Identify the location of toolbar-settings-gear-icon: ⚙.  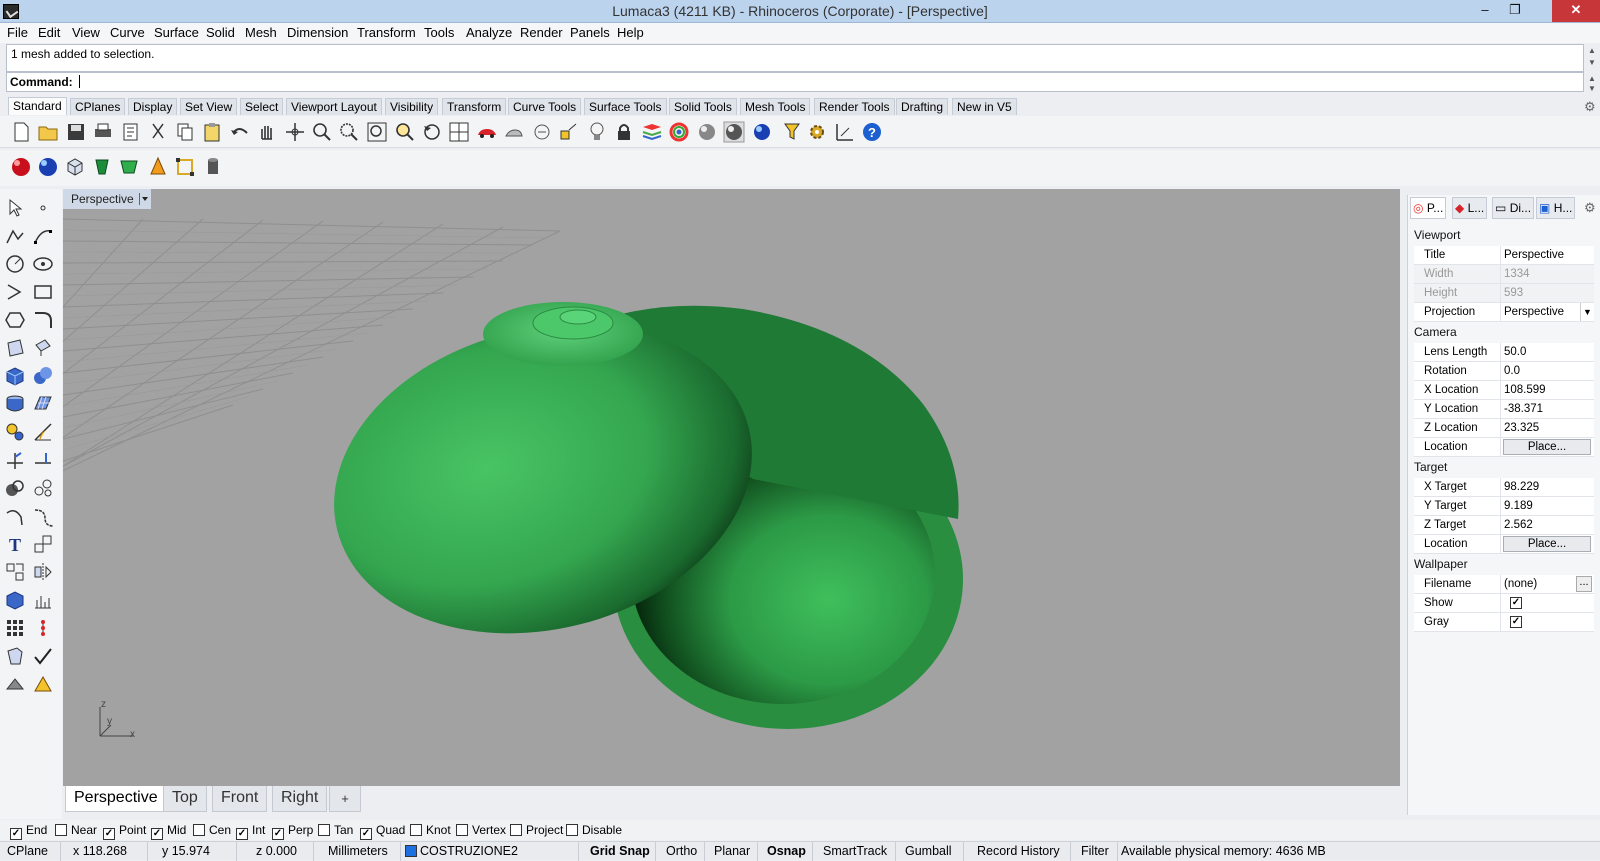
(1590, 107).